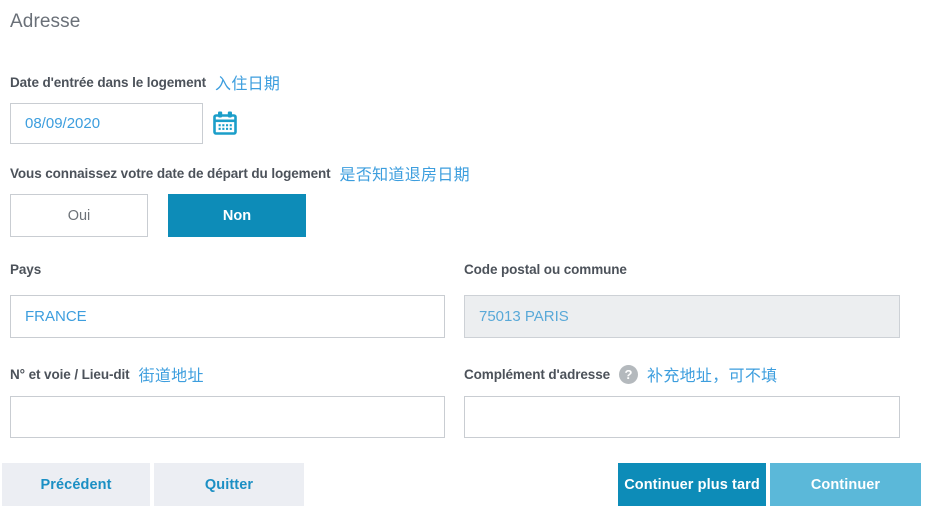 This screenshot has height=520, width=926. I want to click on postal-code-input, so click(682, 316).